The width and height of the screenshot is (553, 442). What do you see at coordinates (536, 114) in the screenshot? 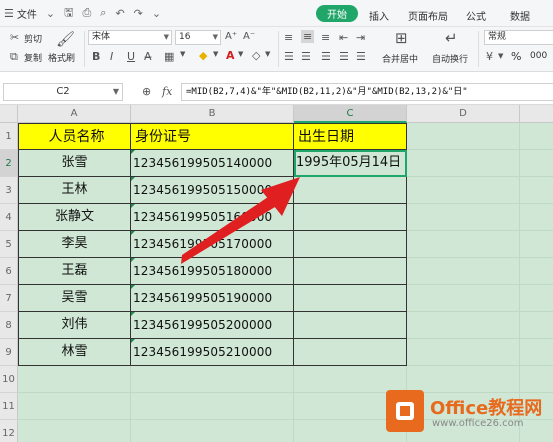
I see `column-header-e` at bounding box center [536, 114].